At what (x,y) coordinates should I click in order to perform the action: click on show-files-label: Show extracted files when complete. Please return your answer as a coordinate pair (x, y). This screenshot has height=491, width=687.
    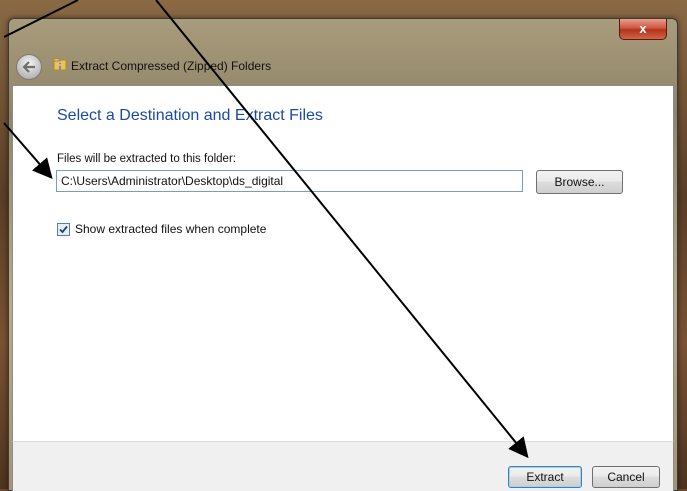
    Looking at the image, I should click on (171, 229).